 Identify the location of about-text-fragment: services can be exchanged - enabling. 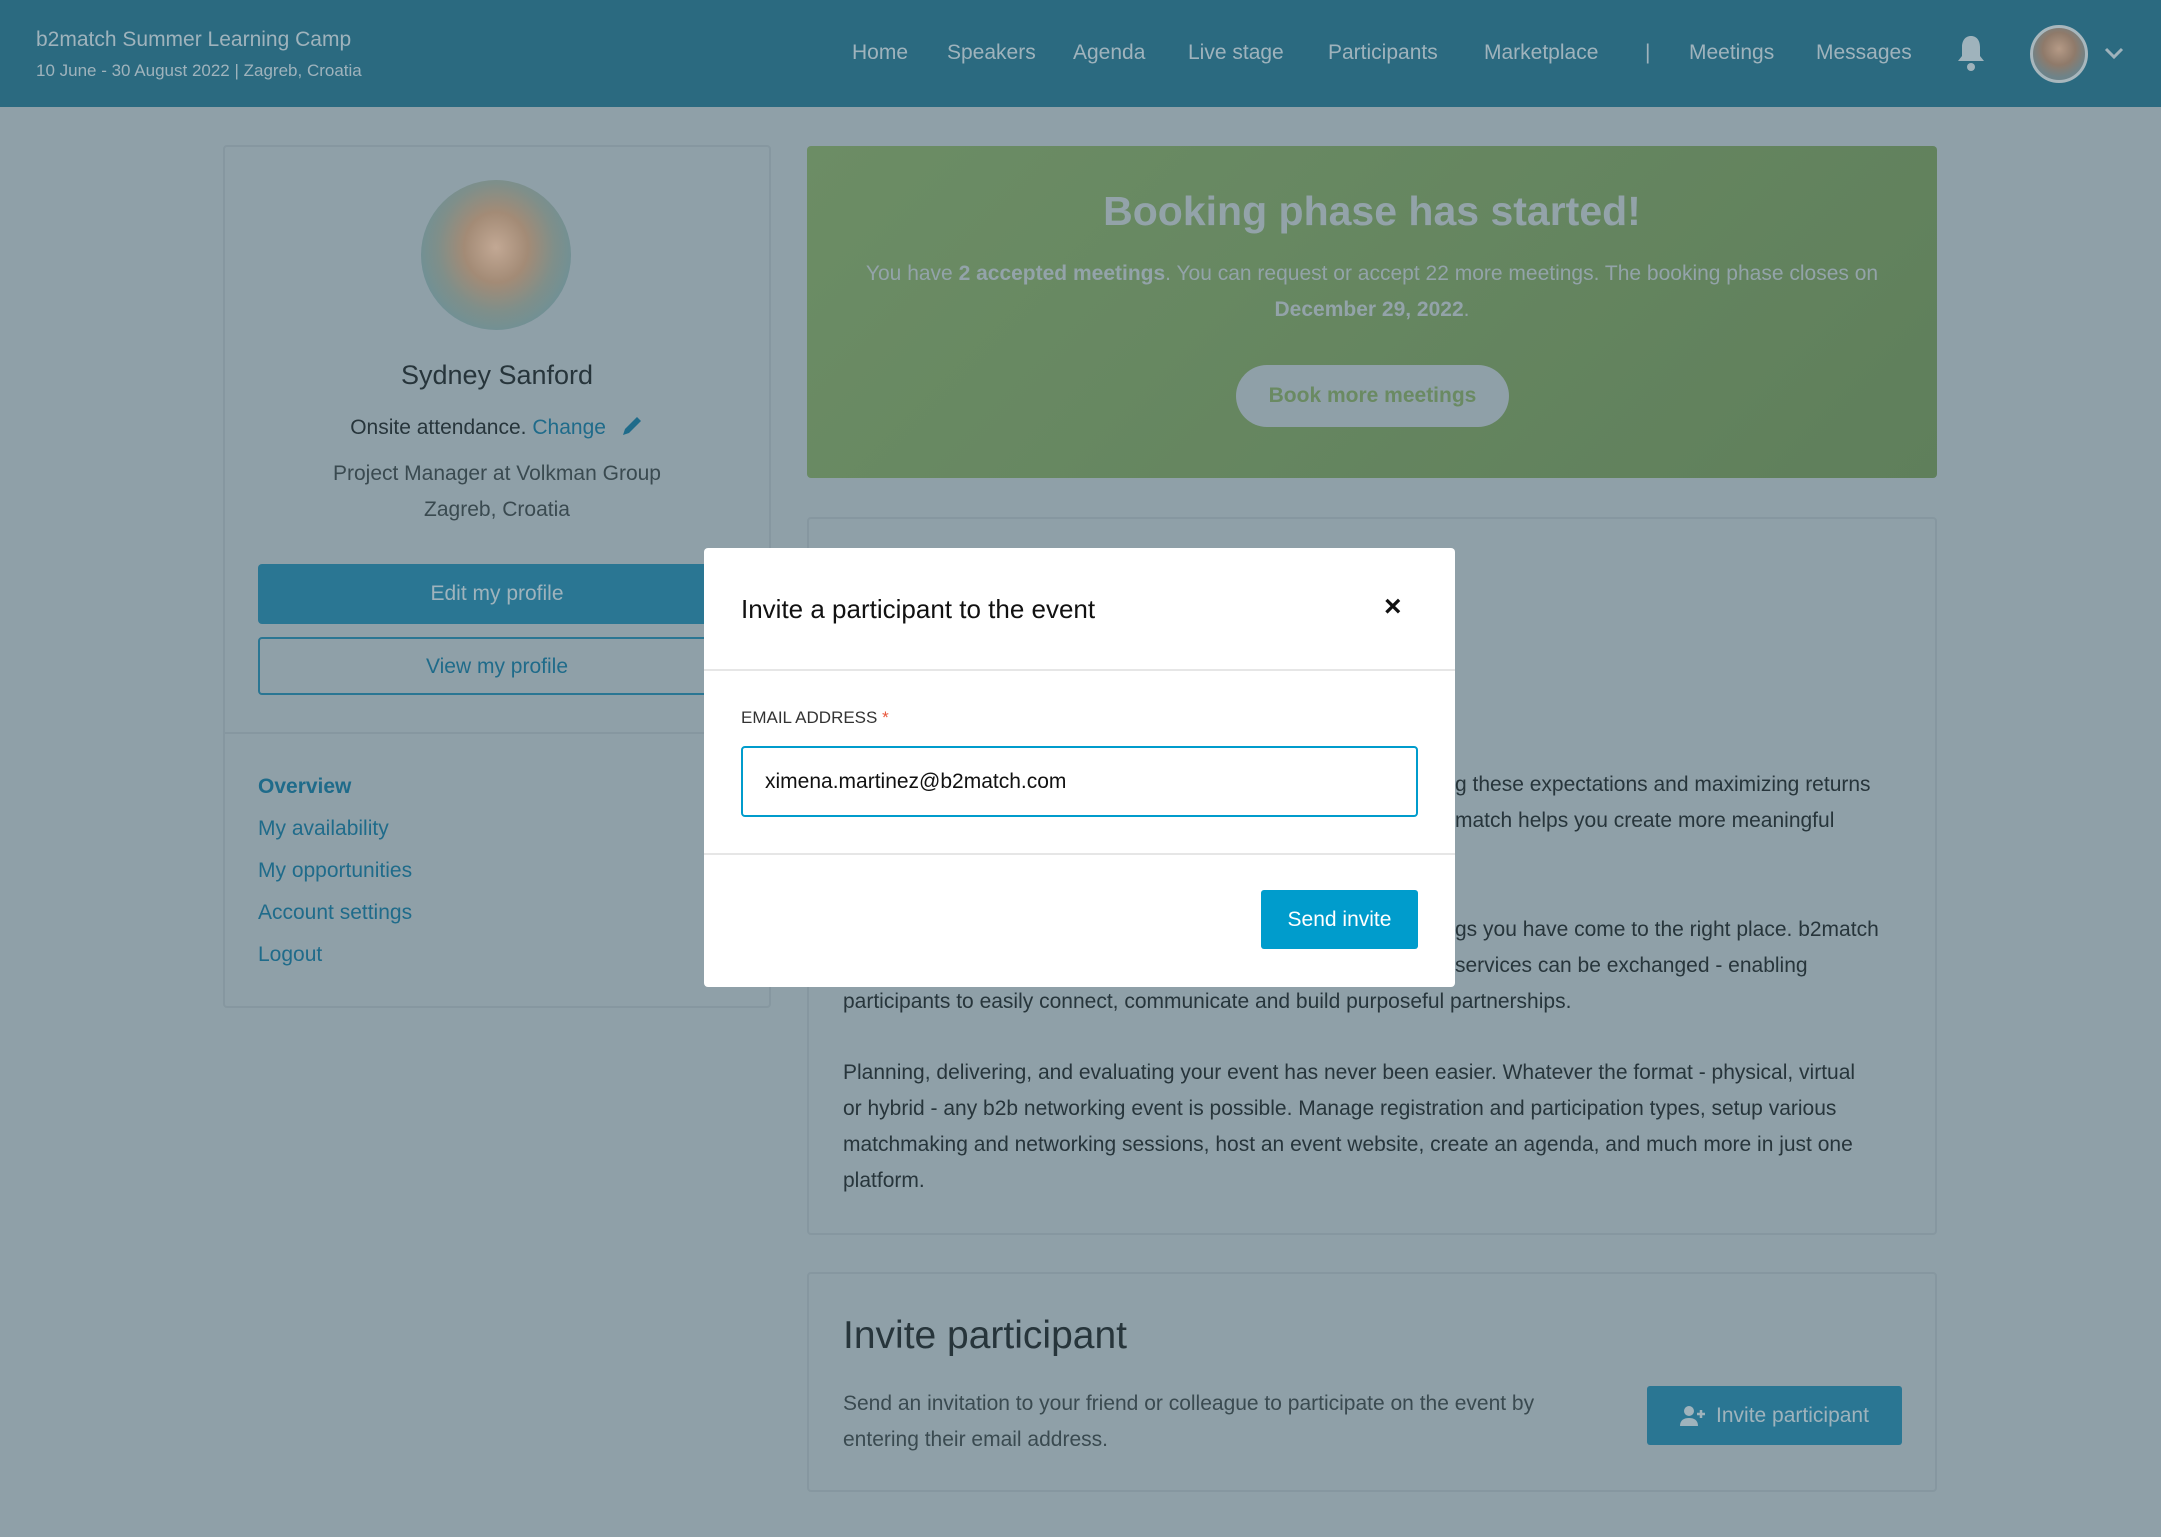
(1631, 965).